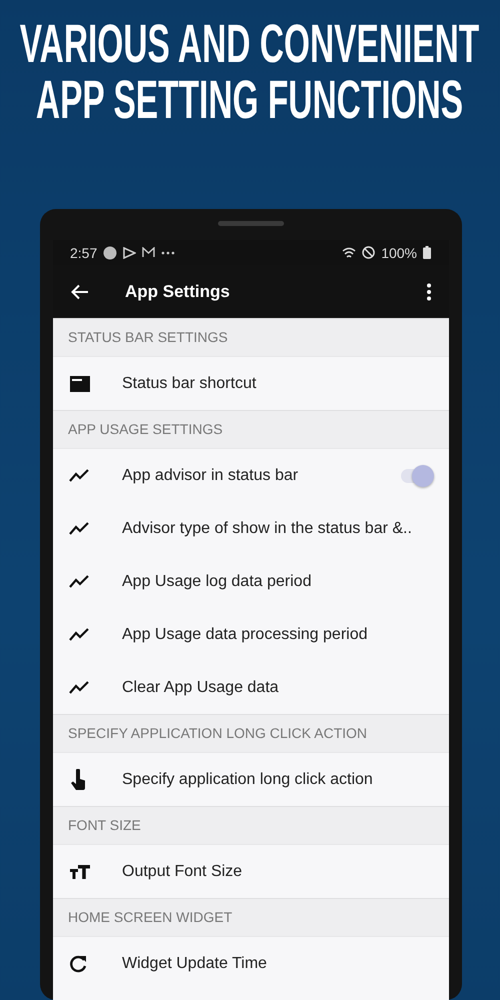 The height and width of the screenshot is (1000, 500). I want to click on item-label: App Usage log data period, so click(217, 581).